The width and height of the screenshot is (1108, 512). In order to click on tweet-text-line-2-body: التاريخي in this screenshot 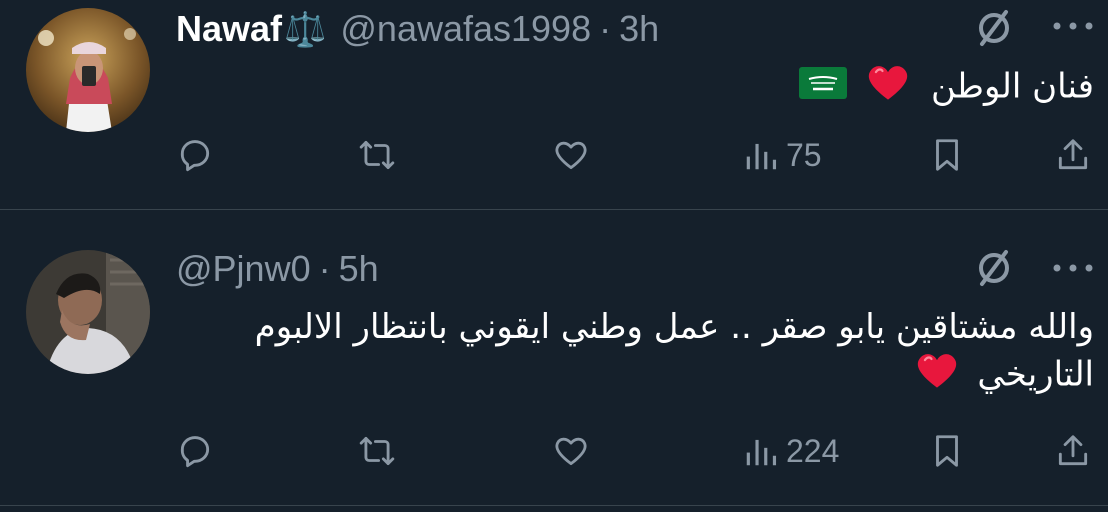, I will do `click(1035, 374)`.